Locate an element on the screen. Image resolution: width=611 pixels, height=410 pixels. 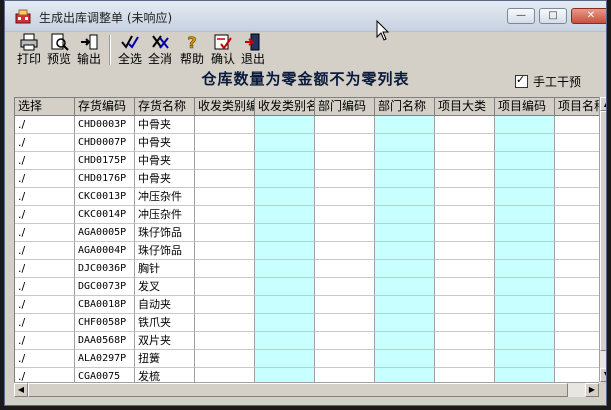
confirm-label: 确认 is located at coordinates (222, 59).